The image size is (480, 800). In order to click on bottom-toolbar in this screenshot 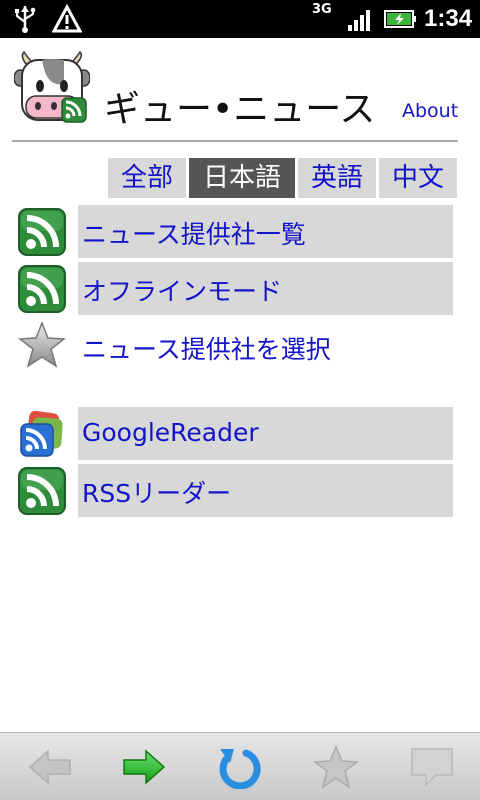, I will do `click(240, 766)`.